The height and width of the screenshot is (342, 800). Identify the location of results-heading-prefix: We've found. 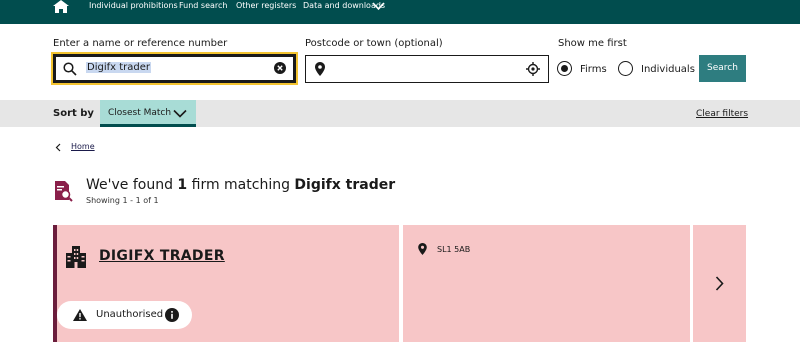
(129, 185).